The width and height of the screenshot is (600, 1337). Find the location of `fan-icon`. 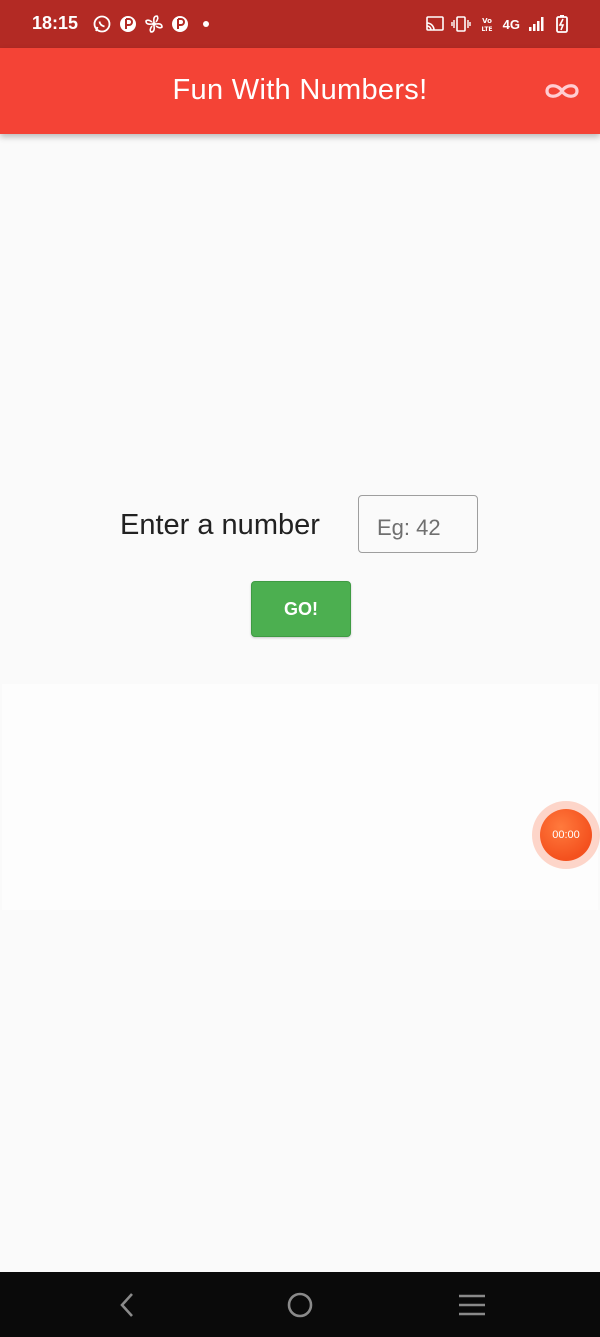

fan-icon is located at coordinates (154, 24).